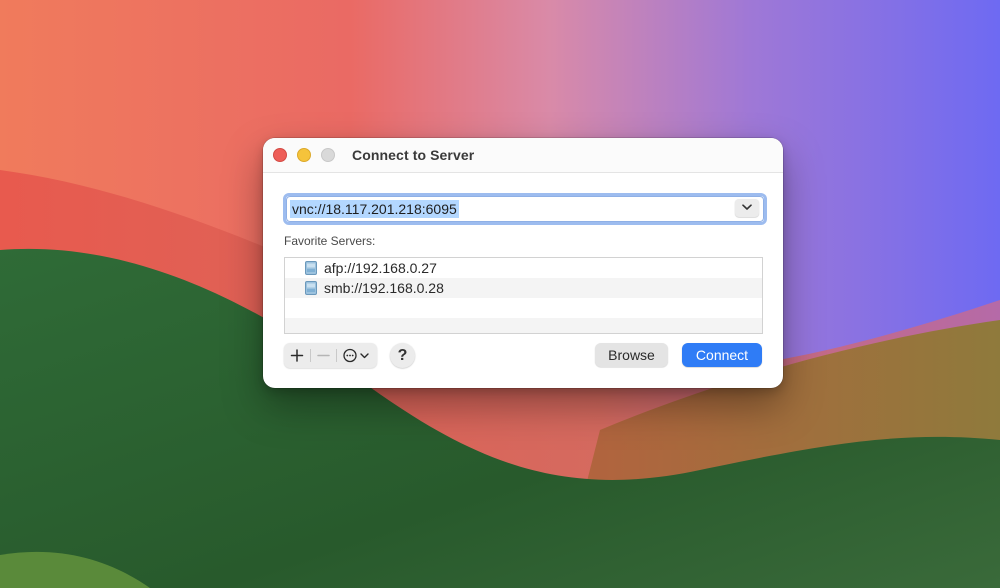 This screenshot has height=588, width=1000. Describe the element at coordinates (330, 241) in the screenshot. I see `favorite-servers-label: Favorite Servers:` at that location.